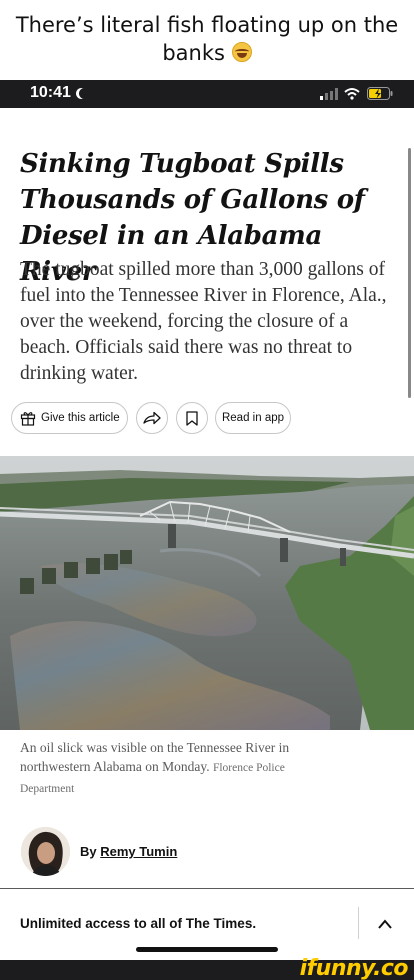 This screenshot has width=414, height=980. I want to click on bottom-divider, so click(358, 923).